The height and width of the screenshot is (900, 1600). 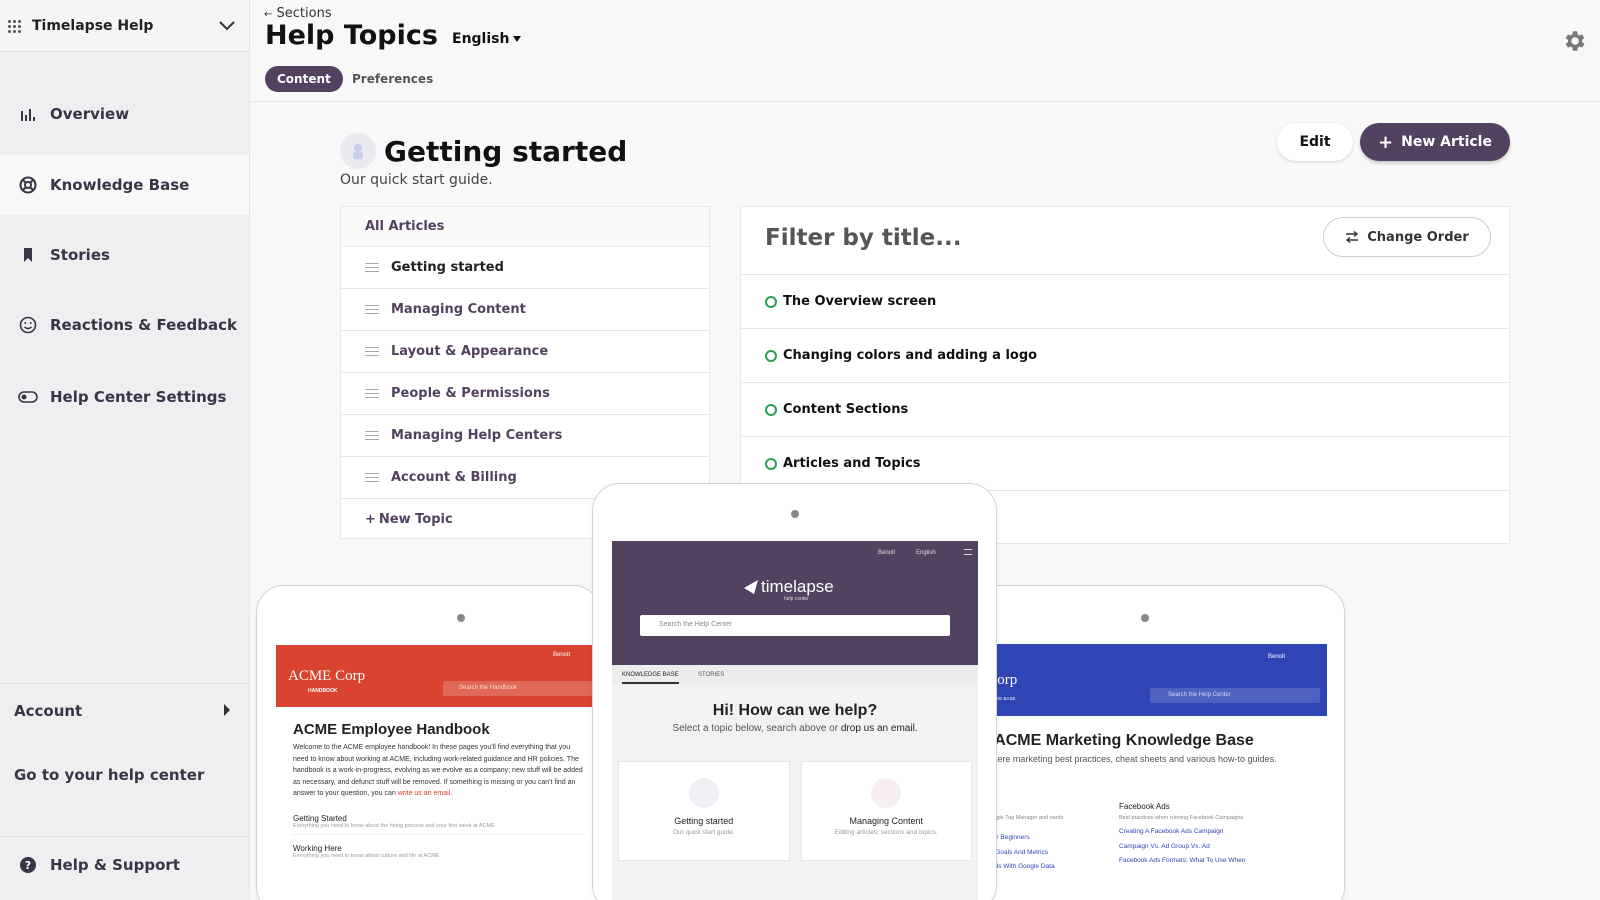 I want to click on language-menu: English, so click(x=926, y=553).